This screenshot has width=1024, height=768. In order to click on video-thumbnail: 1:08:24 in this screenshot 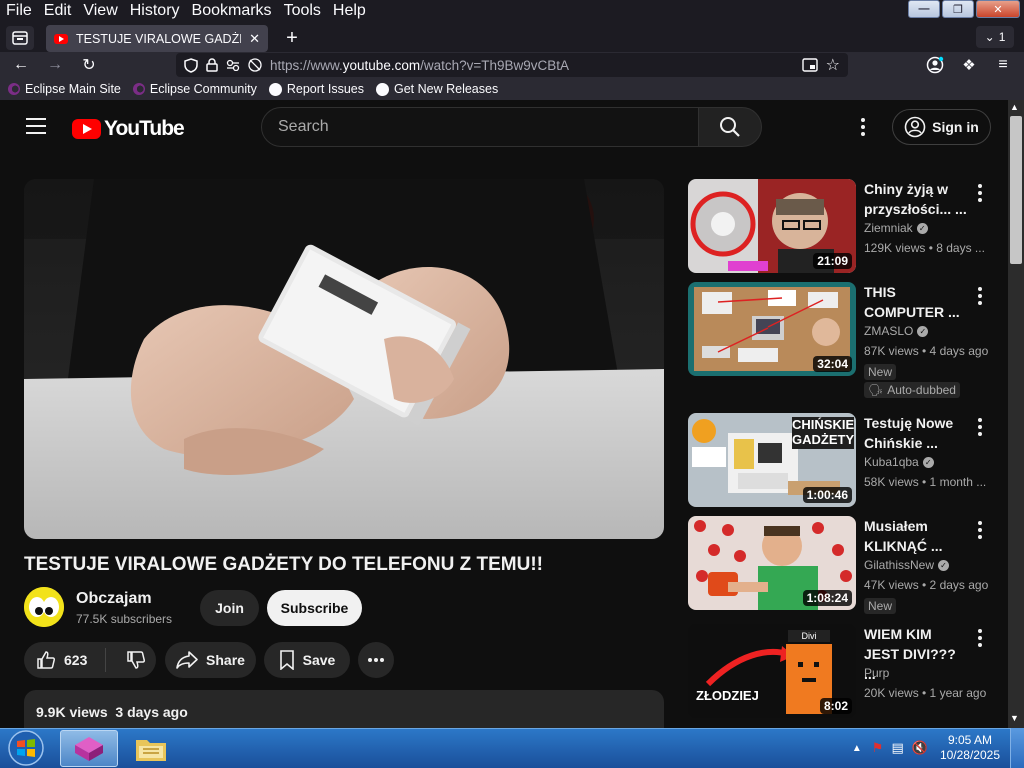, I will do `click(772, 563)`.